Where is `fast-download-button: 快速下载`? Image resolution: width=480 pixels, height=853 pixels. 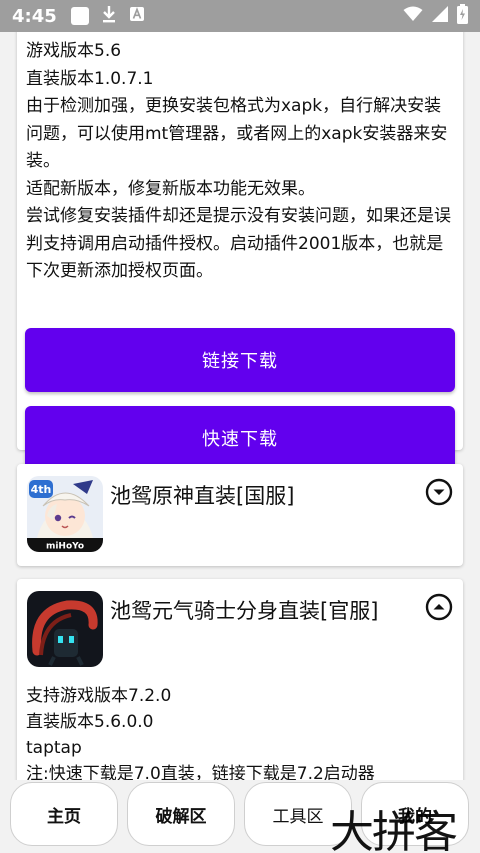
fast-download-button: 快速下载 is located at coordinates (240, 438).